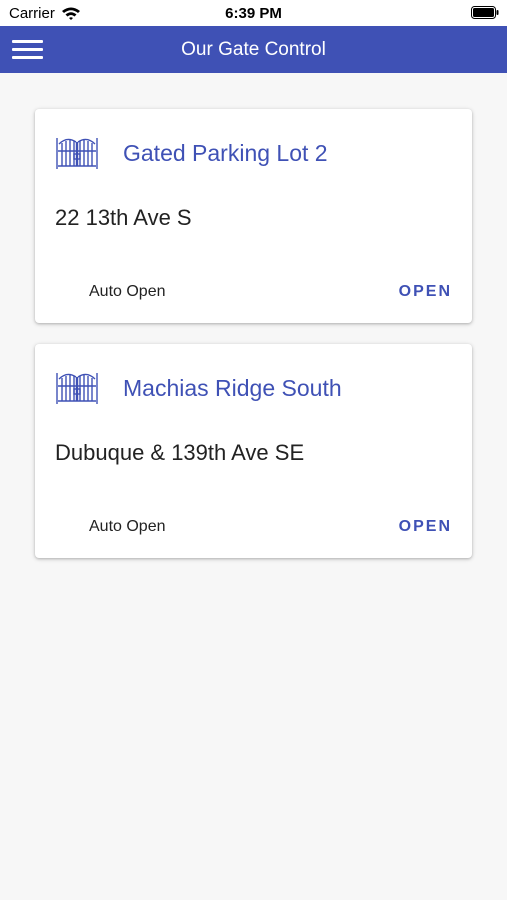  What do you see at coordinates (485, 12) in the screenshot?
I see `battery-icon` at bounding box center [485, 12].